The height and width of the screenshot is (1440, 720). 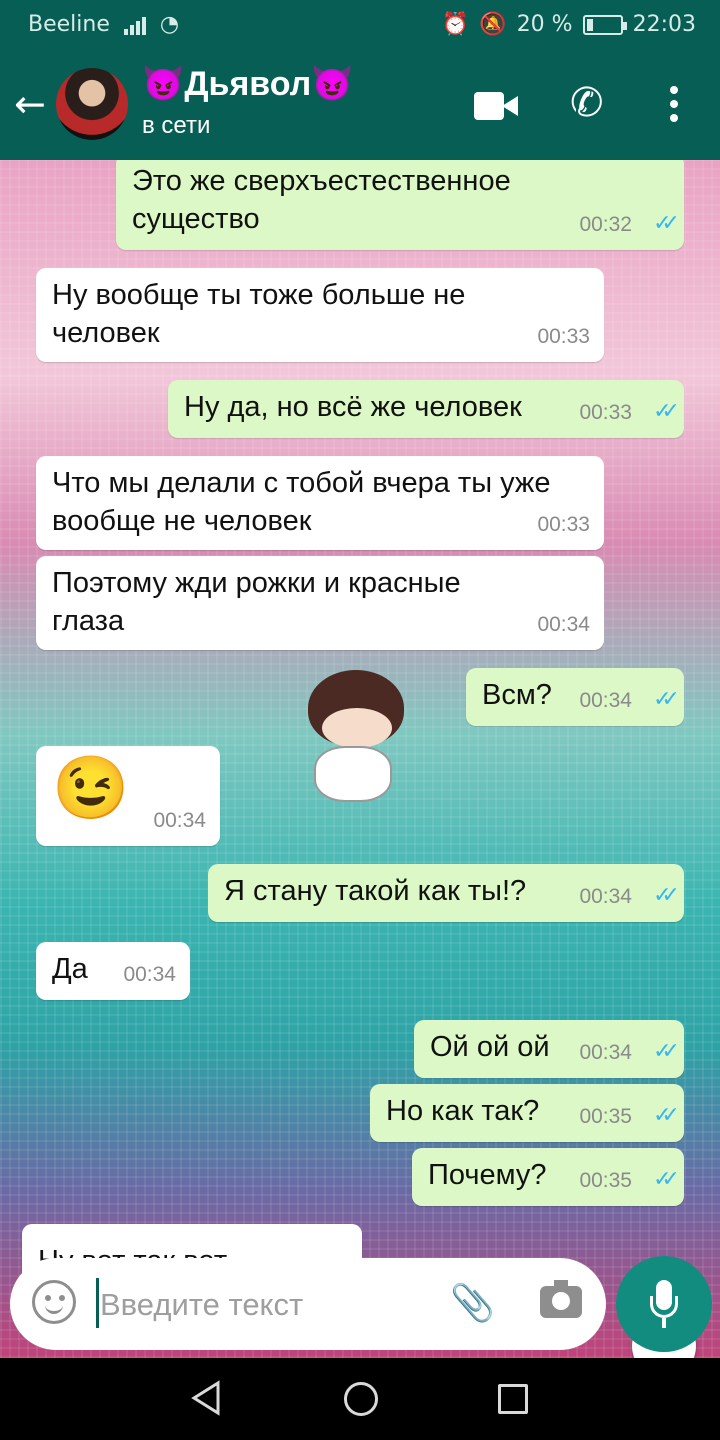 What do you see at coordinates (675, 106) in the screenshot?
I see `more-vert-icon` at bounding box center [675, 106].